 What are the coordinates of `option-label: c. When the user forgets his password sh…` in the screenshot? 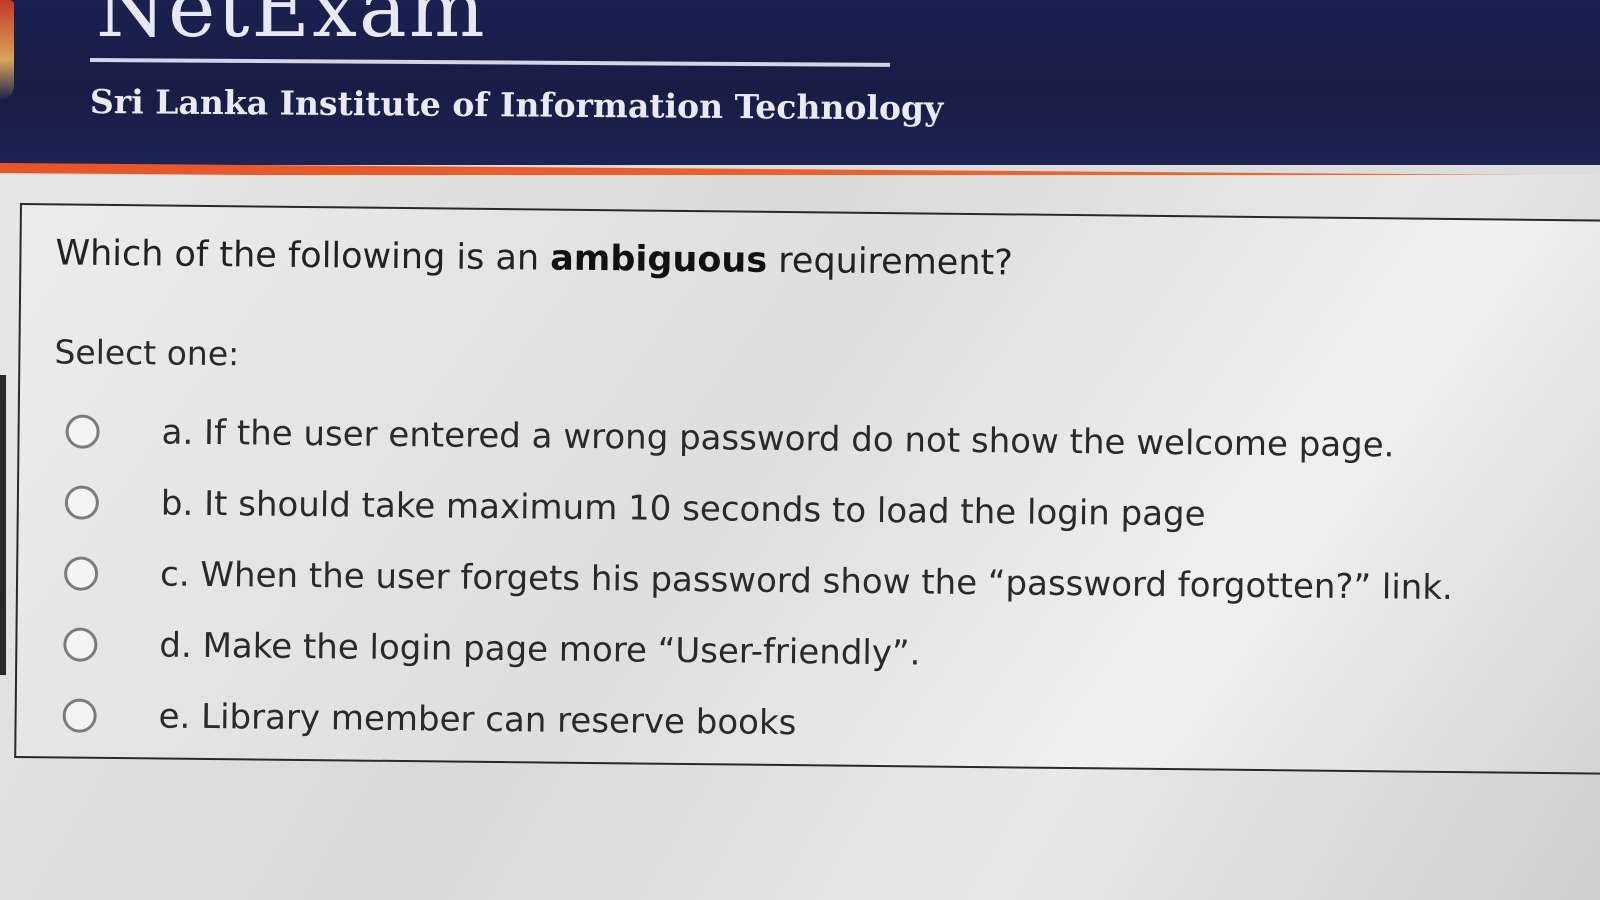 It's located at (806, 580).